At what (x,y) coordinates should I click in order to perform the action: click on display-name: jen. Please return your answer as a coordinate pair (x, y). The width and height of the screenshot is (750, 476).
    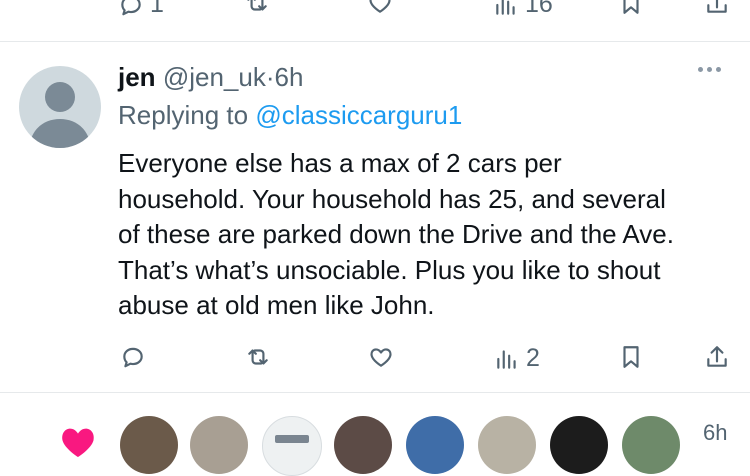
    Looking at the image, I should click on (137, 77).